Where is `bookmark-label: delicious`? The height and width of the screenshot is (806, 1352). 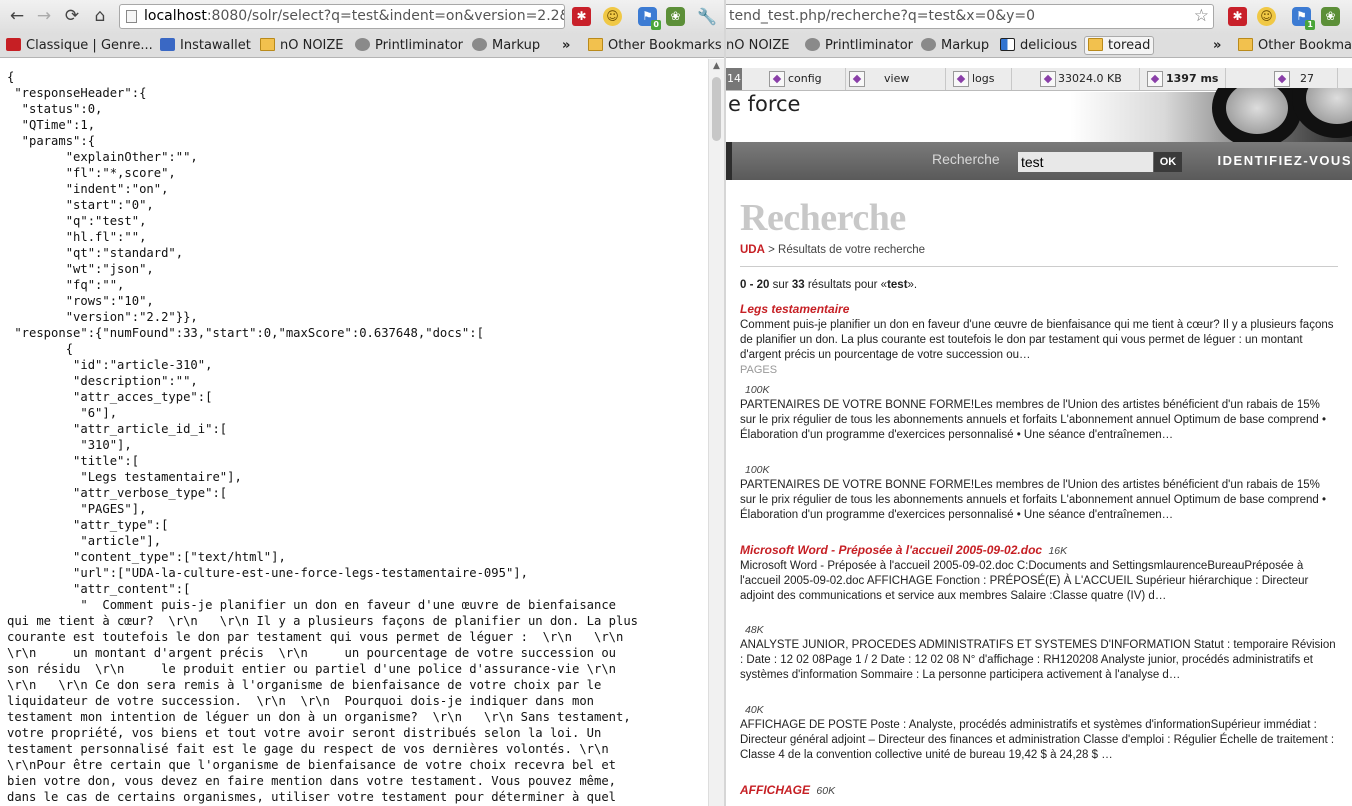 bookmark-label: delicious is located at coordinates (1049, 45).